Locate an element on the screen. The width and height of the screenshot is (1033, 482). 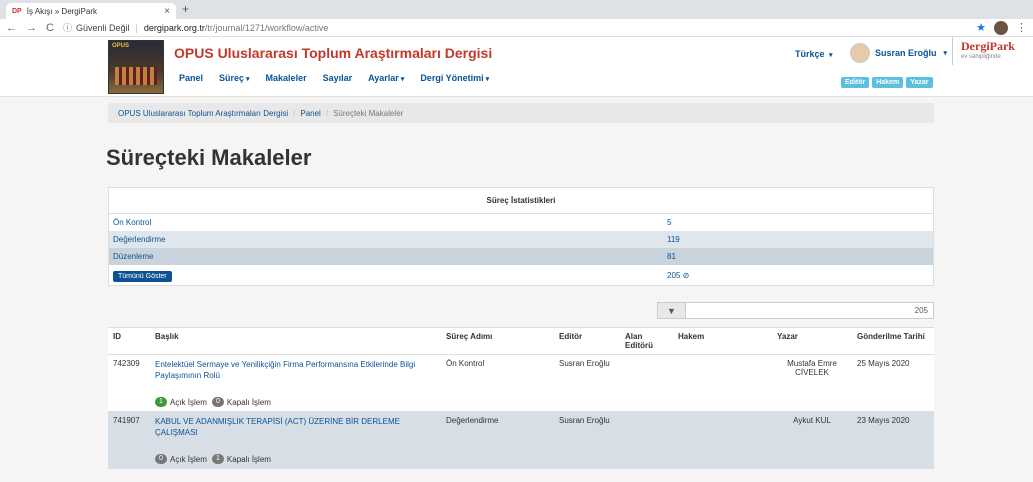
nav-articles: Makaleler is located at coordinates (286, 78).